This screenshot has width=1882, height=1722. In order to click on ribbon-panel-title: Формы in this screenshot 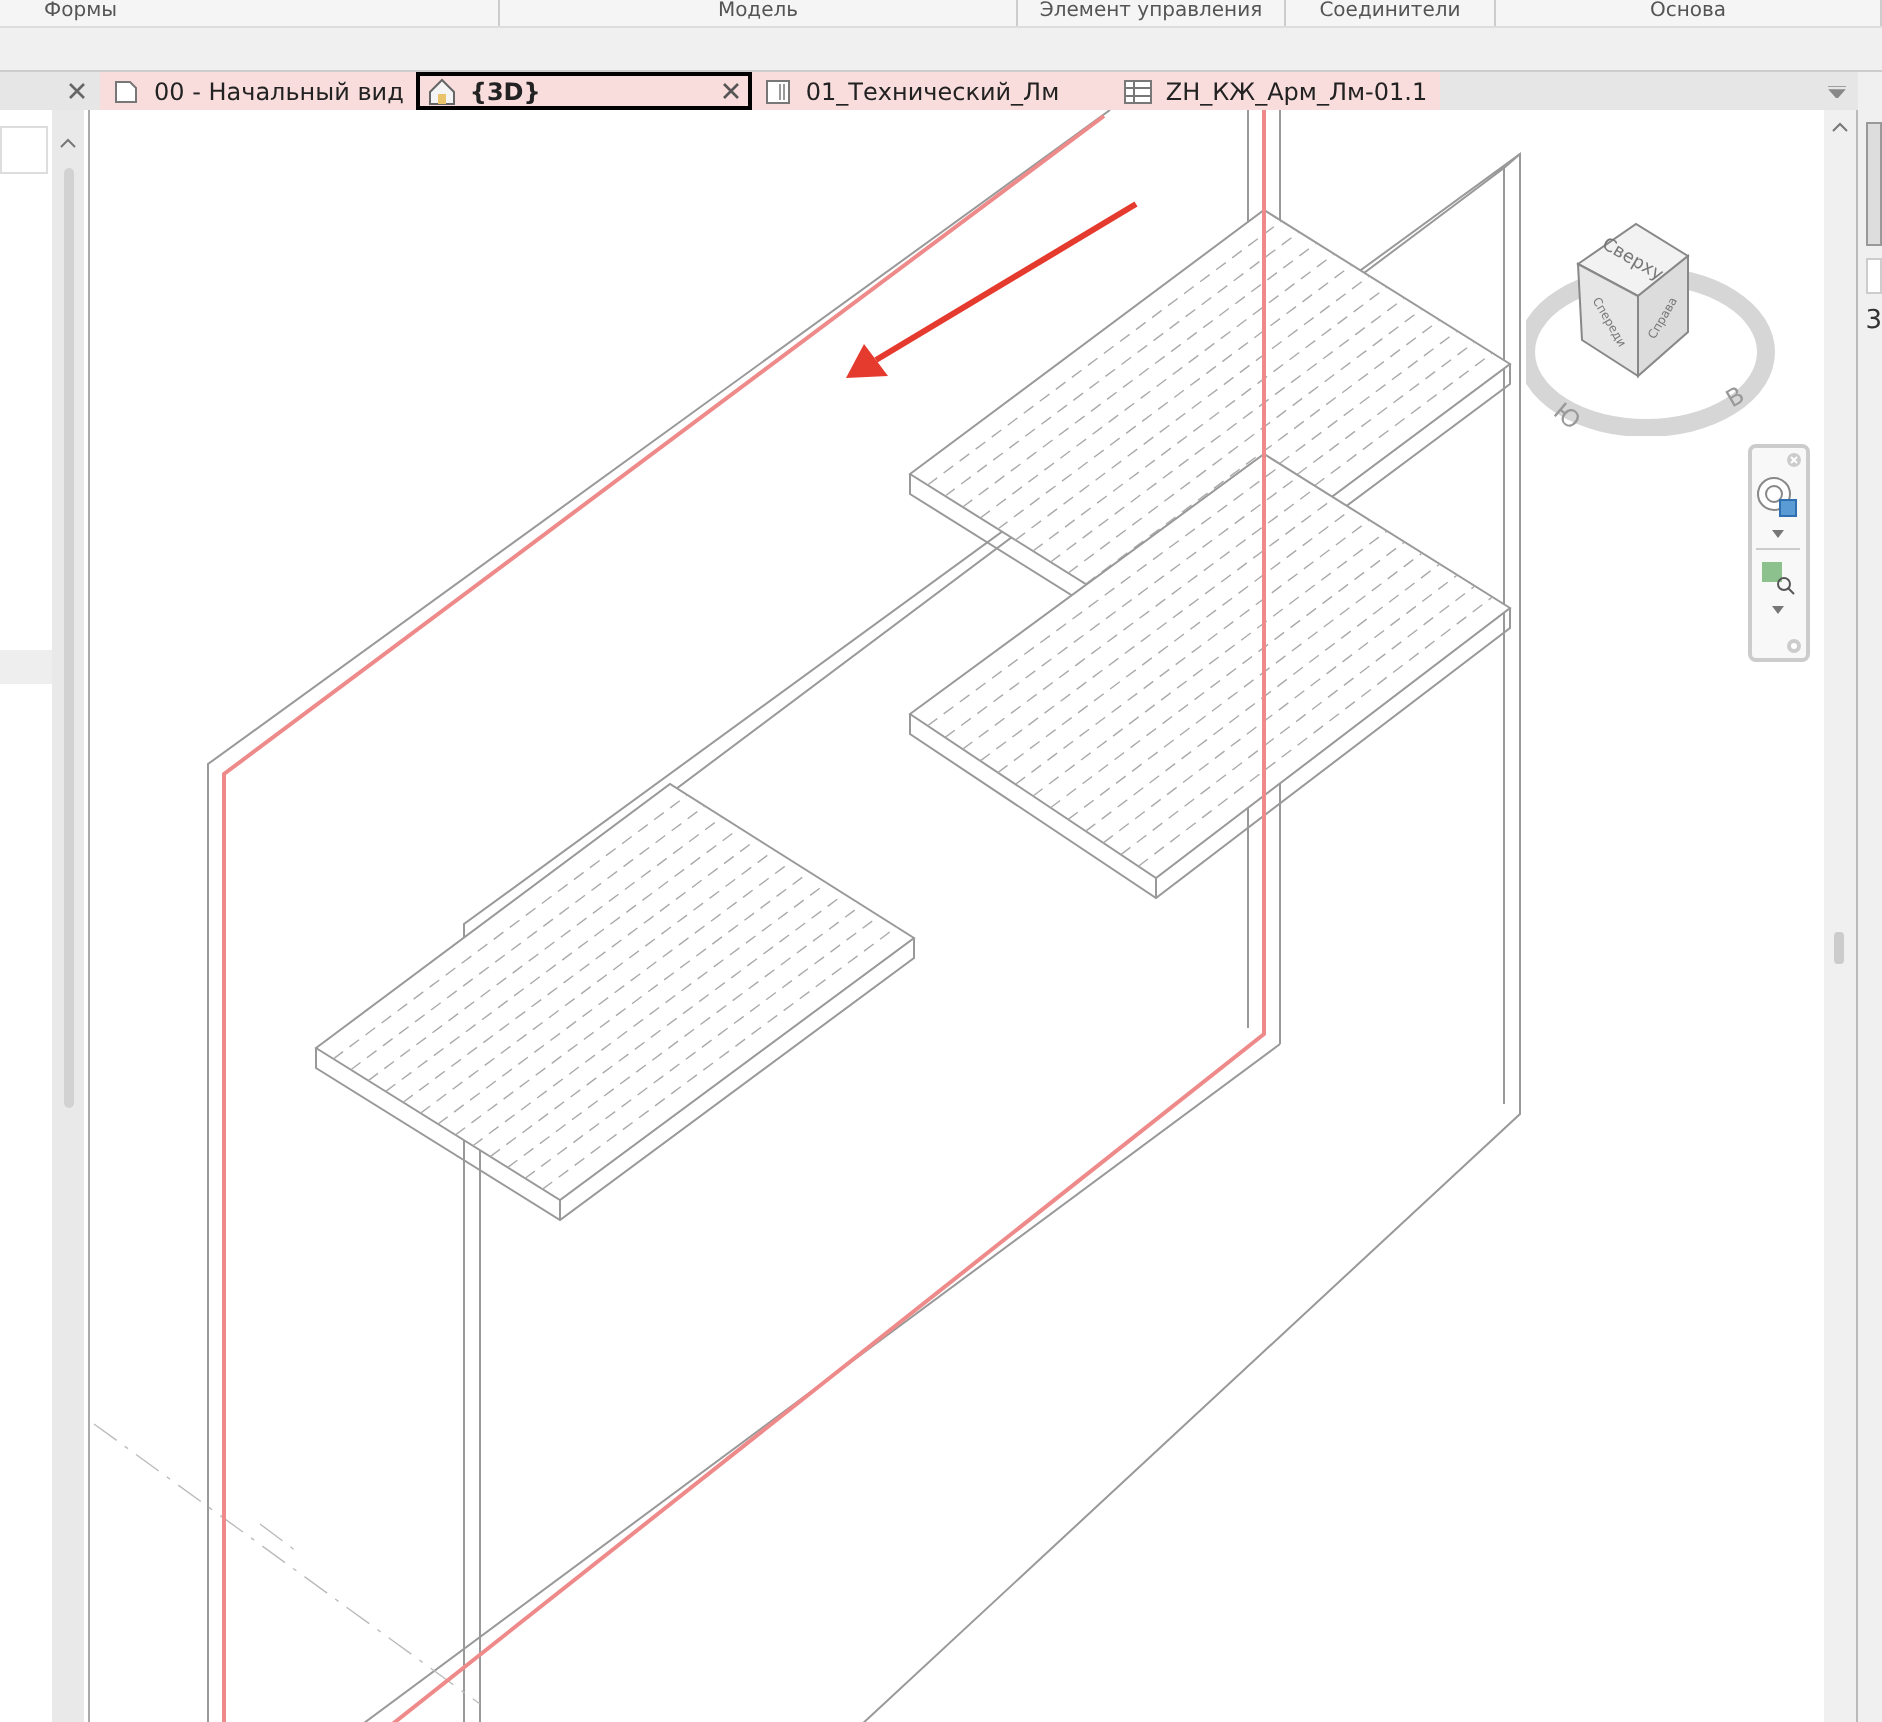, I will do `click(81, 11)`.